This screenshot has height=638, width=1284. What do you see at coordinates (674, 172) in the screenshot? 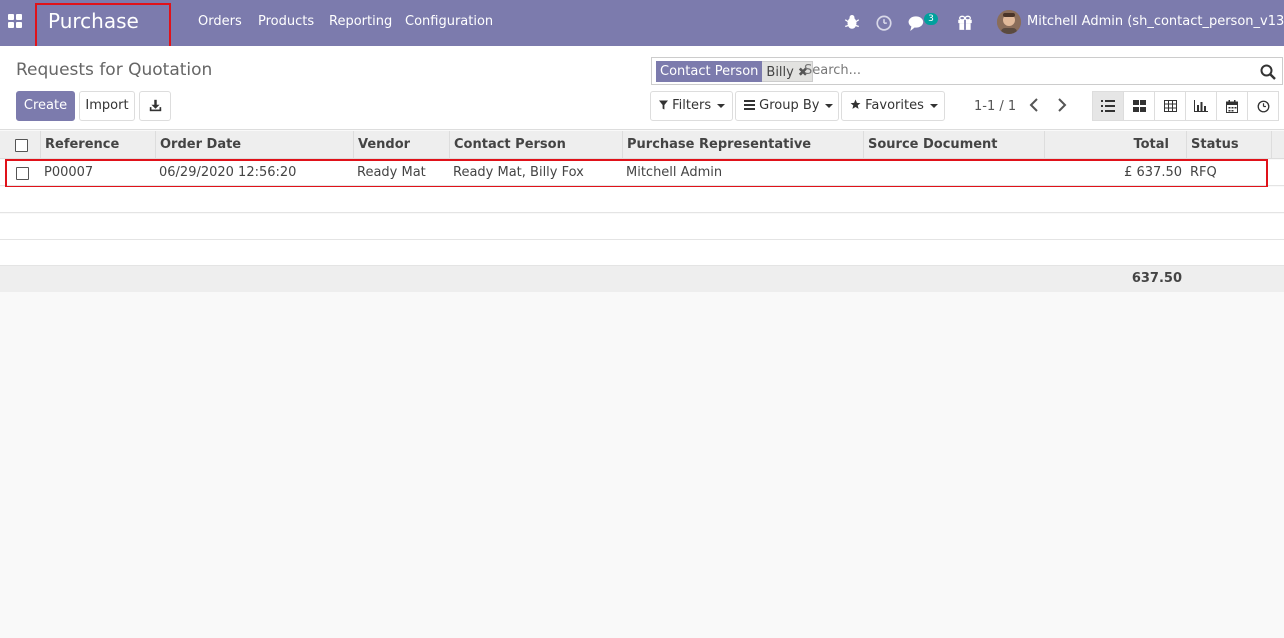
I see `cell-representative: Mitchell Admin` at bounding box center [674, 172].